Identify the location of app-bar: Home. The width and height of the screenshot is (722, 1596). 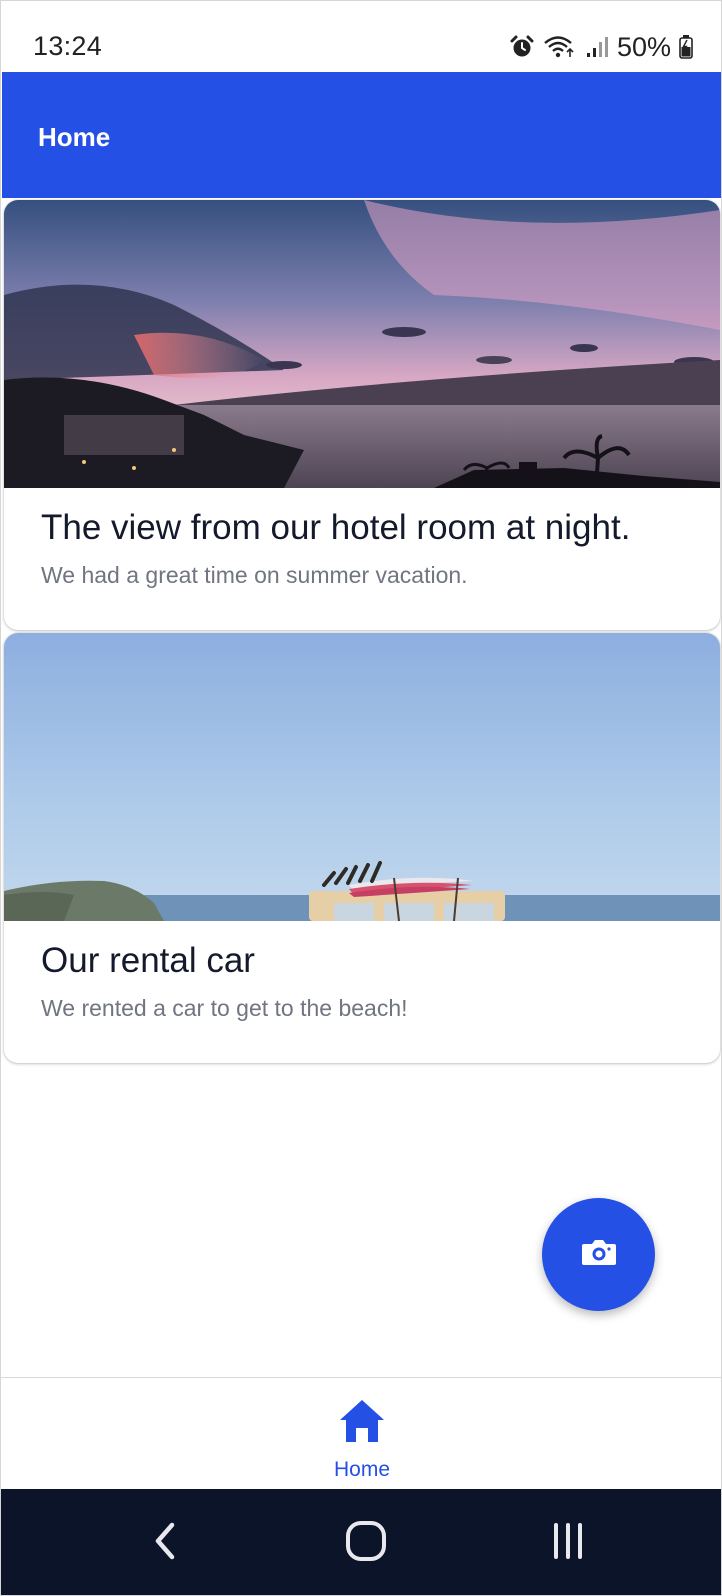
(361, 135).